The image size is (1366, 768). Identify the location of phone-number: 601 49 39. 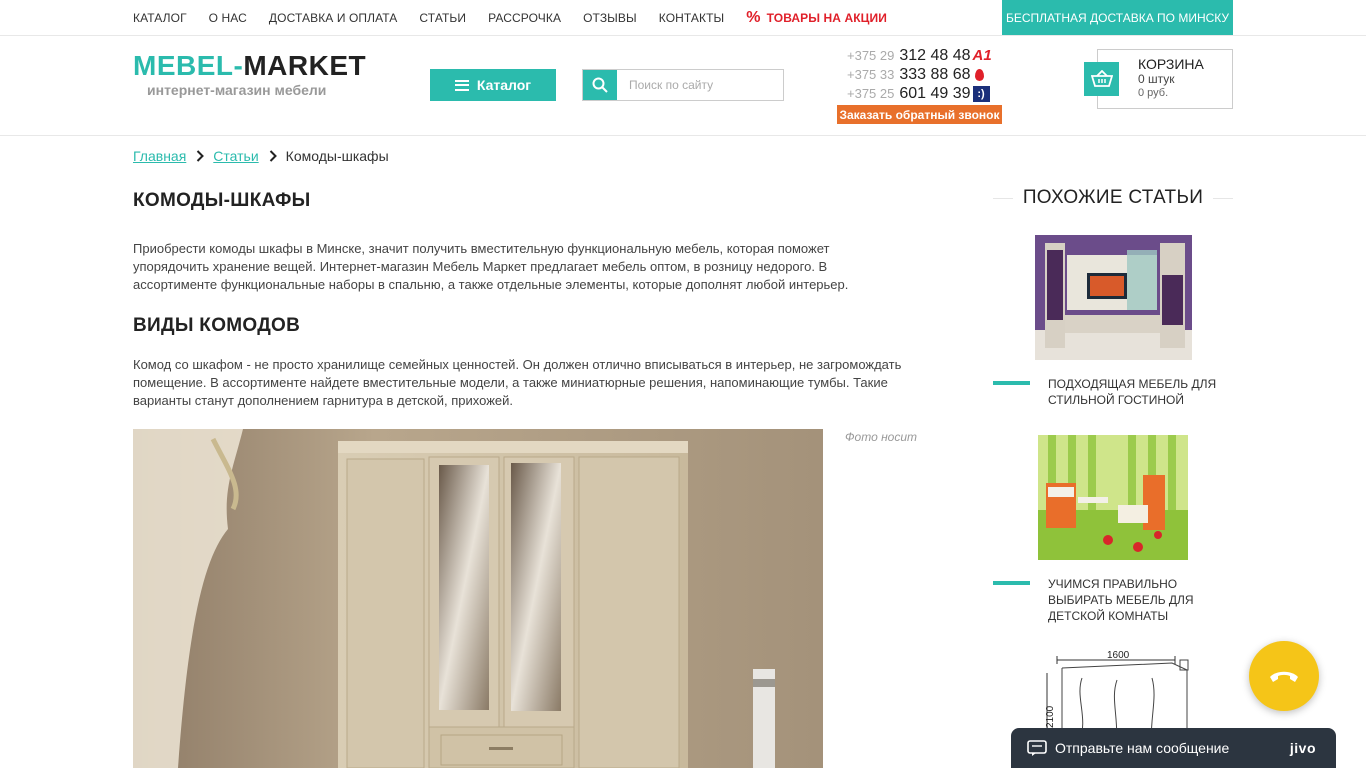
(935, 93).